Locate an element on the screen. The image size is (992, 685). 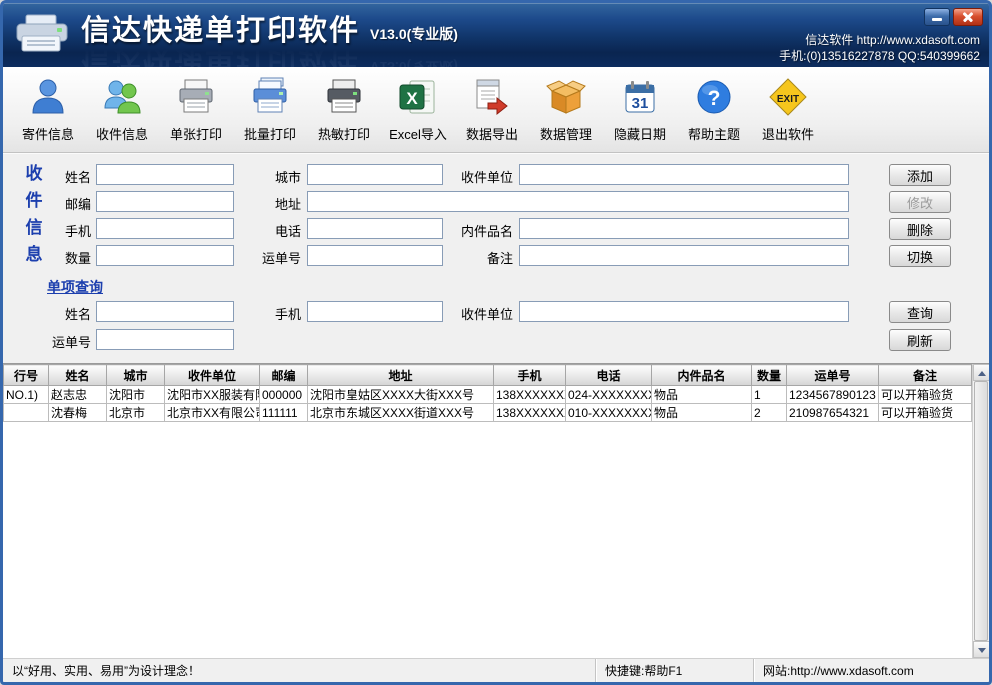
vertical-scrollbar is located at coordinates (980, 511).